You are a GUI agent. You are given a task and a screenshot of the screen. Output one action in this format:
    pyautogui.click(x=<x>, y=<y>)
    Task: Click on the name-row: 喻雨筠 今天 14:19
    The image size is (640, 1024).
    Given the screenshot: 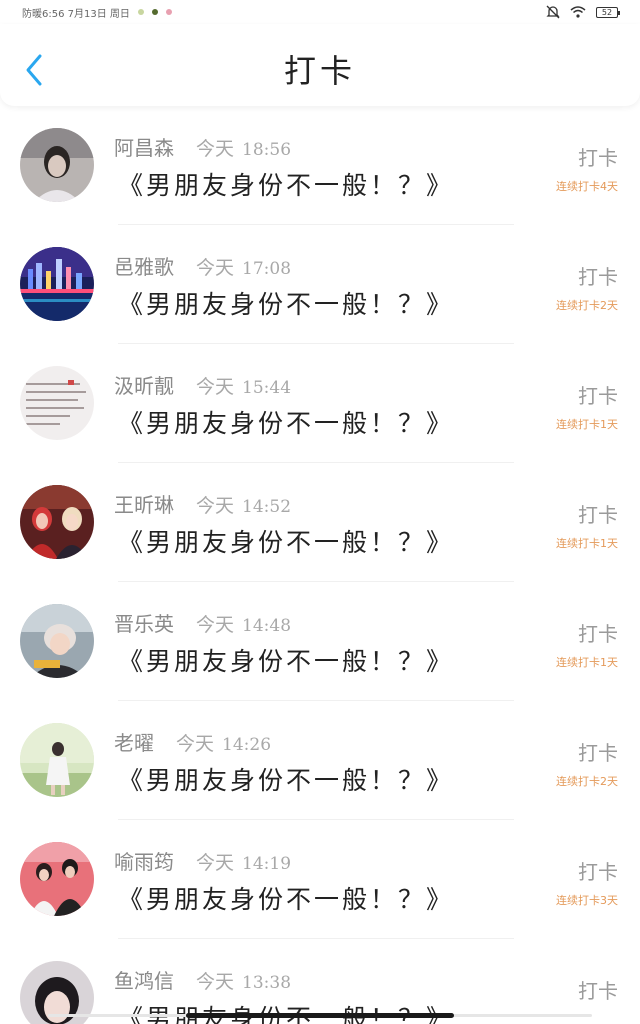 What is the action you would take?
    pyautogui.click(x=202, y=860)
    